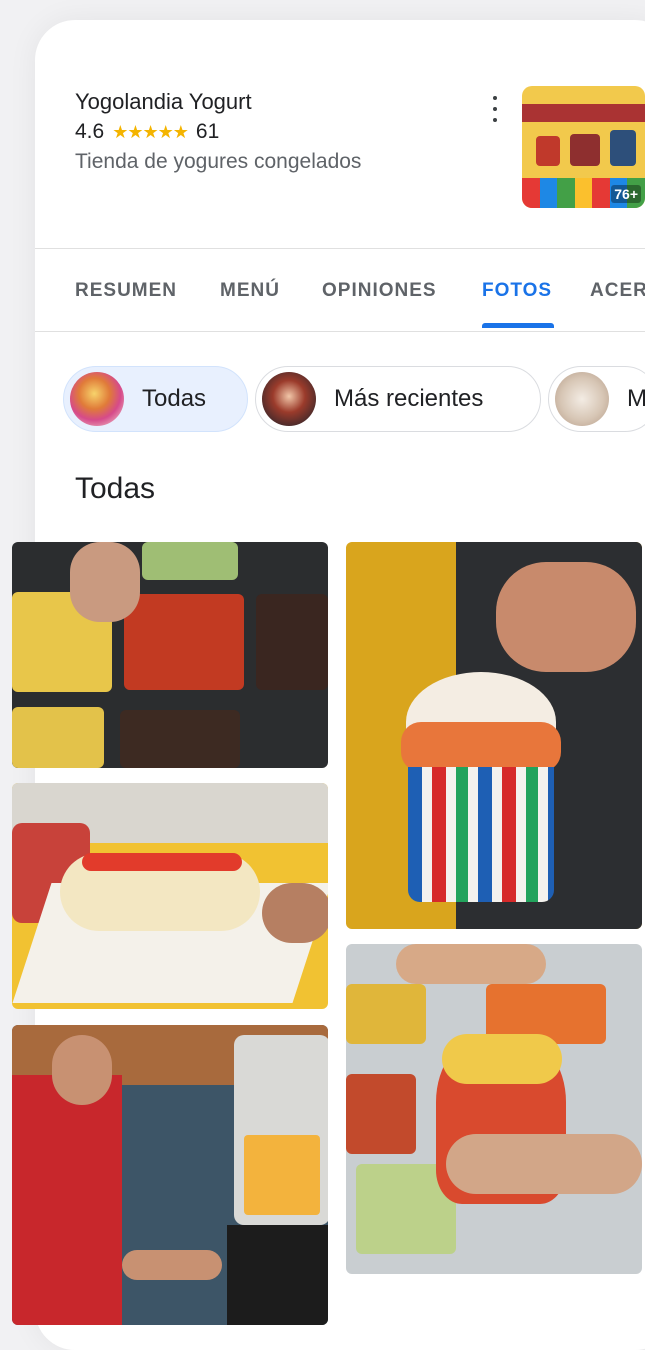 This screenshot has height=1350, width=645. What do you see at coordinates (495, 109) in the screenshot?
I see `more-options-icon` at bounding box center [495, 109].